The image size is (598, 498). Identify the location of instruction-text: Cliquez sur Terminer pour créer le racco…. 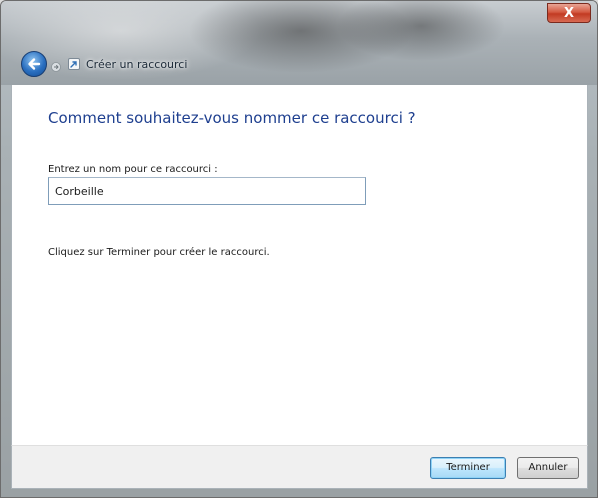
(159, 252).